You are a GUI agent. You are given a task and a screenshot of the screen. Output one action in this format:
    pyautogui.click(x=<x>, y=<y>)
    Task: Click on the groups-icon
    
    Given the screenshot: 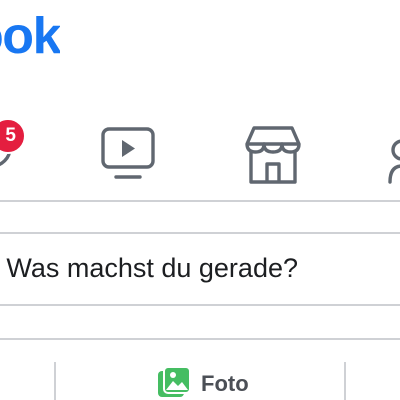 What is the action you would take?
    pyautogui.click(x=394, y=161)
    